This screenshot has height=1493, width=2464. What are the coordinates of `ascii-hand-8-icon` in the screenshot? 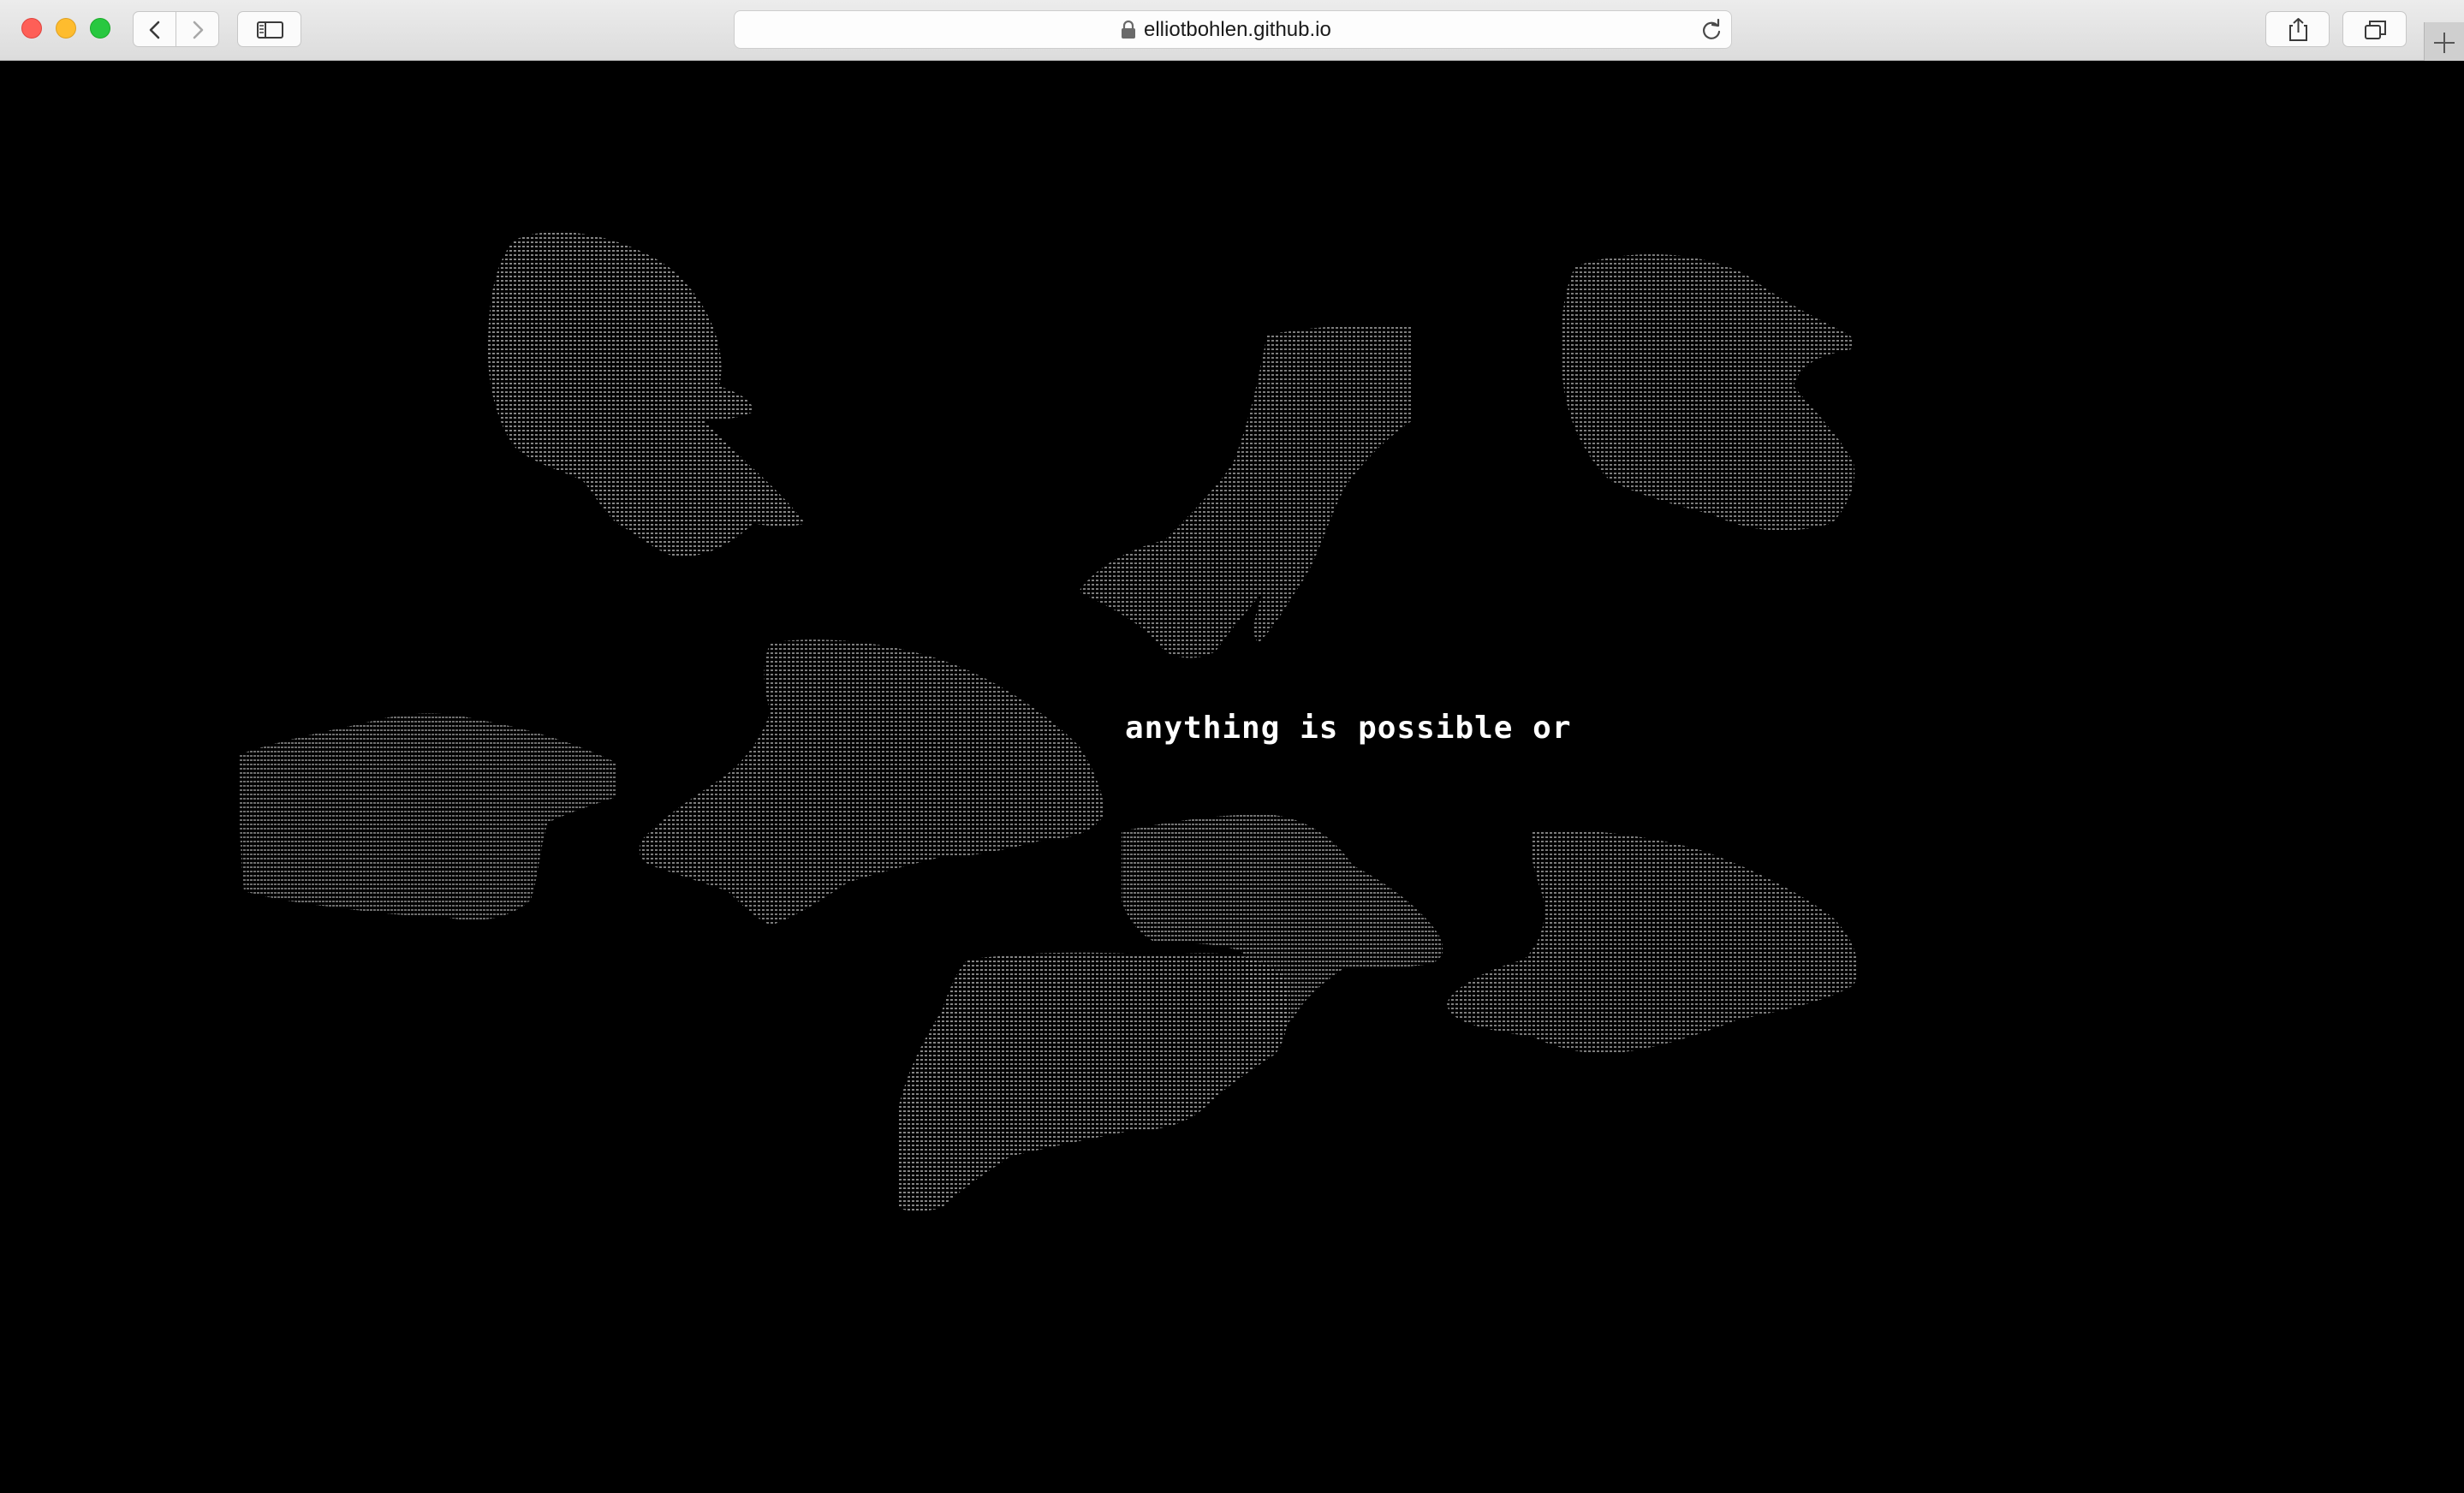 It's located at (1093, 1081).